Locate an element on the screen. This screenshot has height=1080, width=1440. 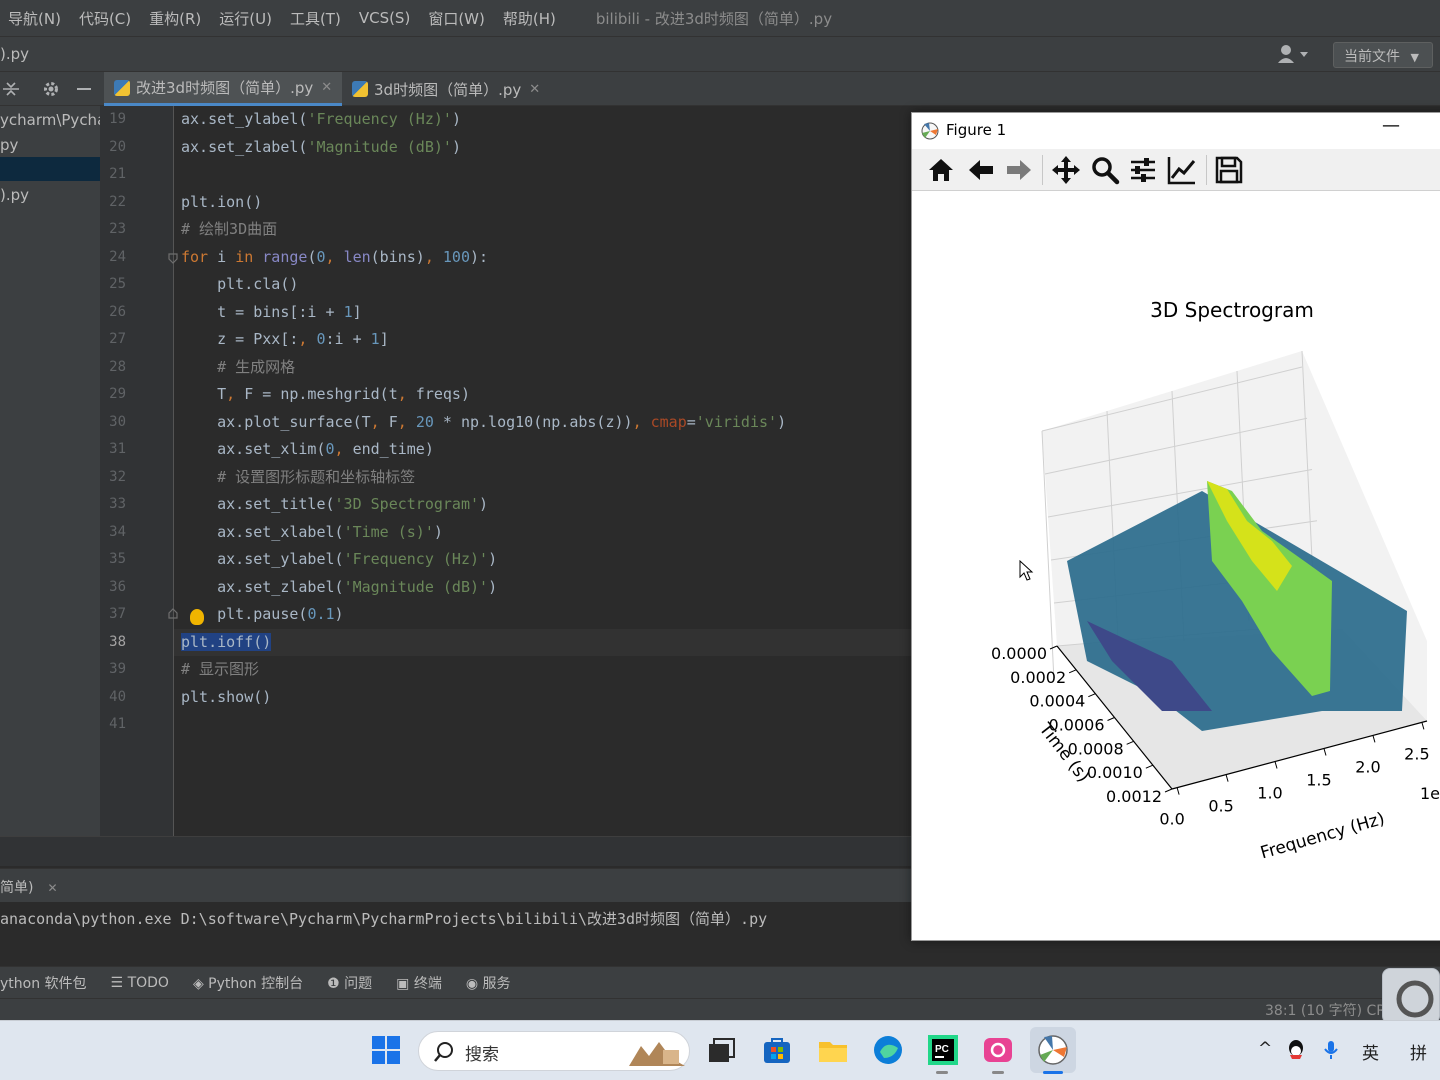
code-comment: # 显示图形 is located at coordinates (220, 670).